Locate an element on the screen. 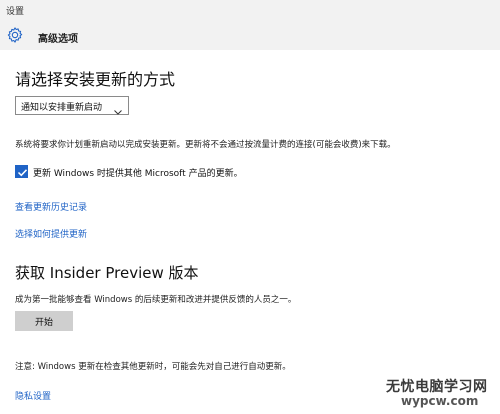 The width and height of the screenshot is (500, 414). checkmark-icon is located at coordinates (22, 173).